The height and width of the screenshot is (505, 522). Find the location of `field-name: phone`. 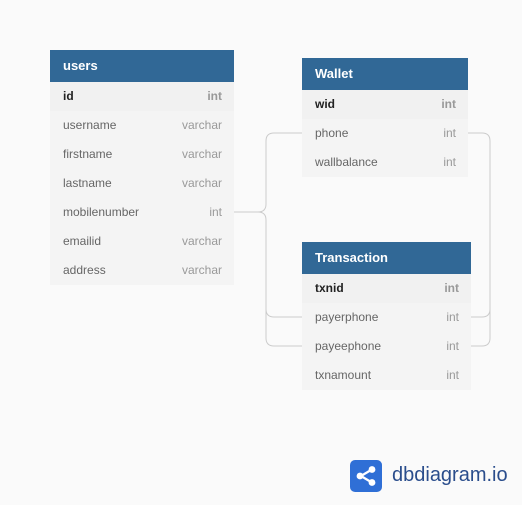

field-name: phone is located at coordinates (332, 133).